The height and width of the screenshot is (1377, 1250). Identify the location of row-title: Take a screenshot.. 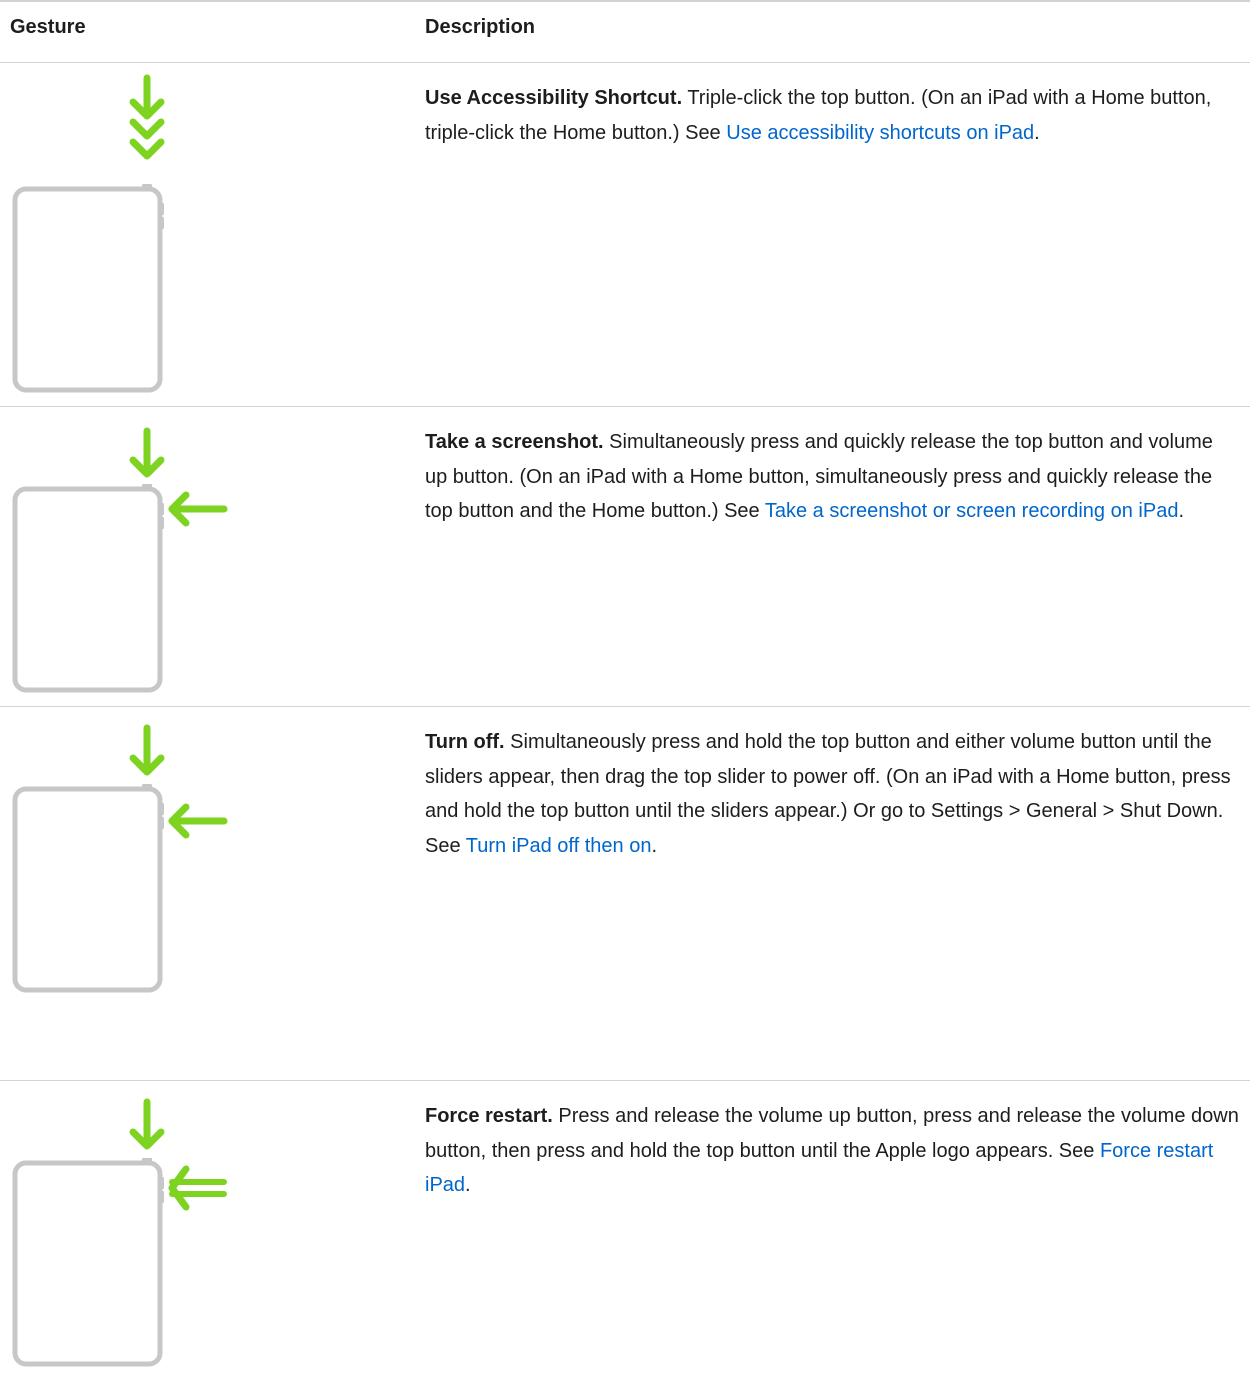
(514, 442).